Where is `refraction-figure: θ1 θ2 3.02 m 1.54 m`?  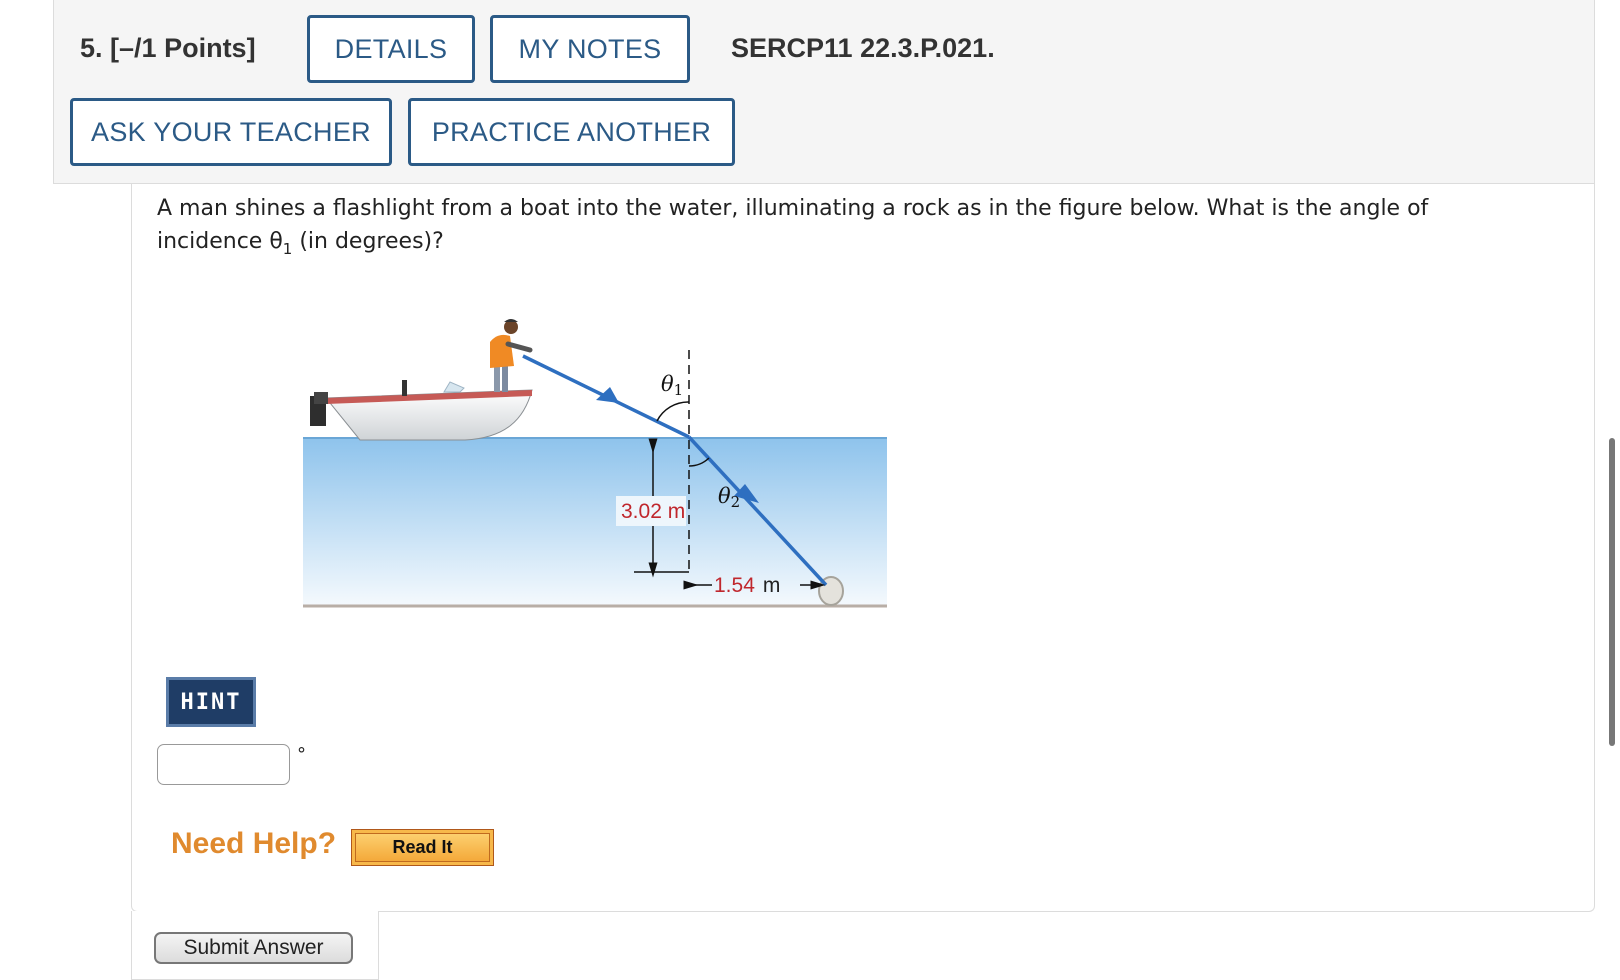
refraction-figure: θ1 θ2 3.02 m 1.54 m is located at coordinates (595, 463).